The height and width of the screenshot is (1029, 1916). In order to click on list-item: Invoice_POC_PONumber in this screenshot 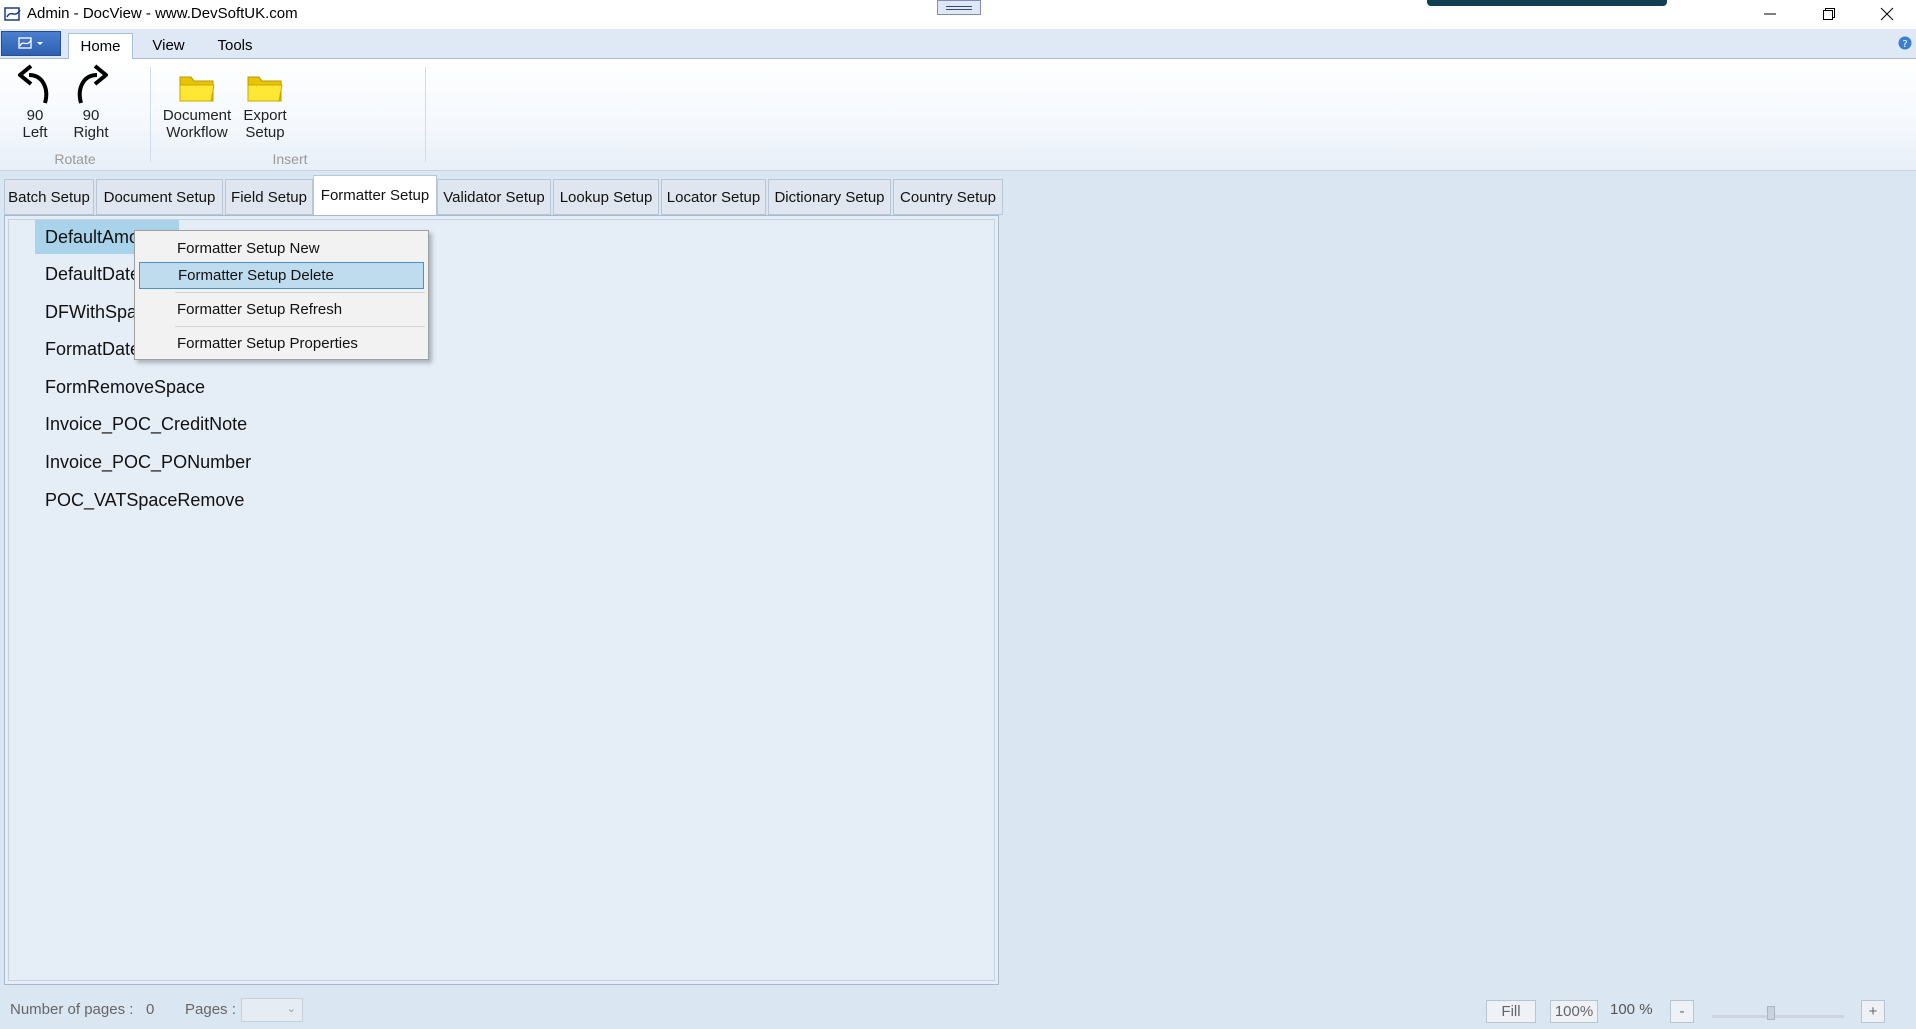, I will do `click(148, 462)`.